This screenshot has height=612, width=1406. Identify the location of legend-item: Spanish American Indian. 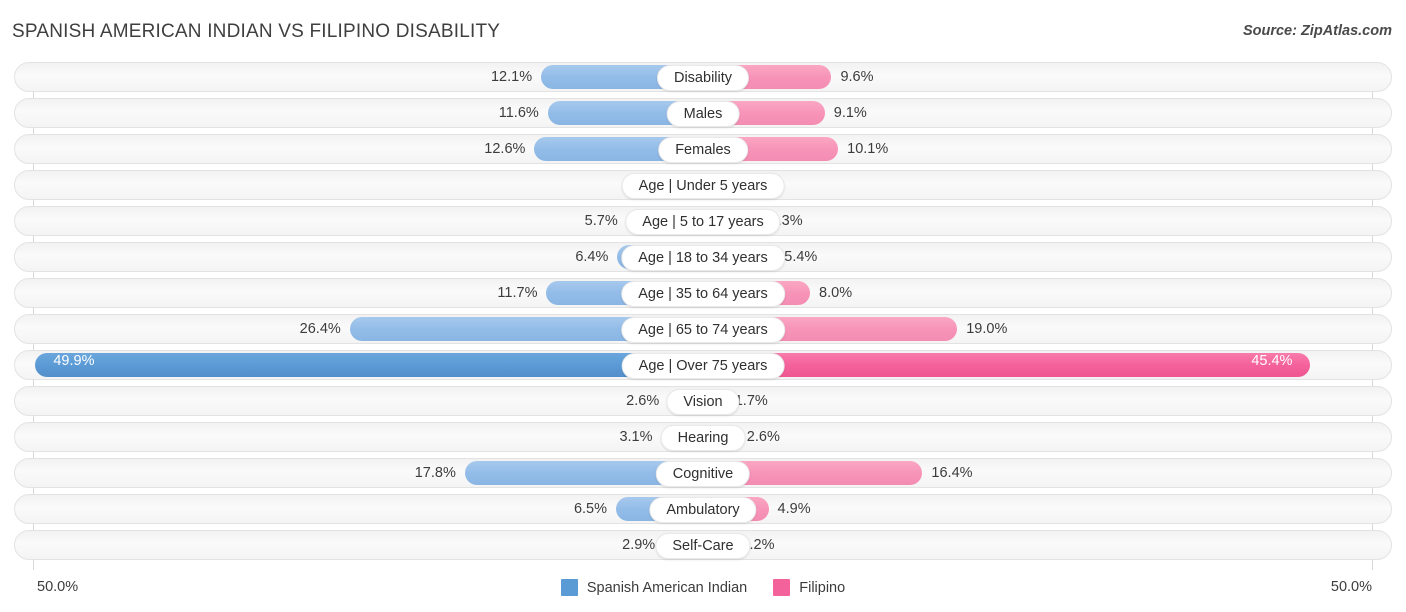
(654, 587).